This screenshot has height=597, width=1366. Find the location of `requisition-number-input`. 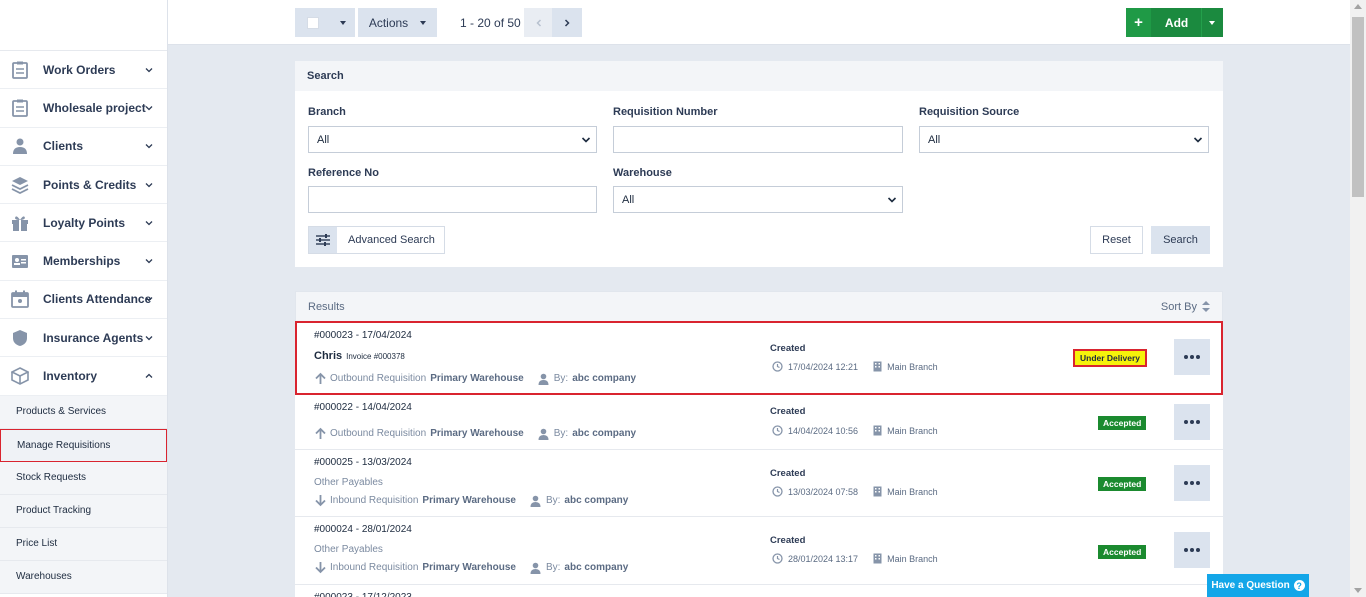

requisition-number-input is located at coordinates (758, 139).